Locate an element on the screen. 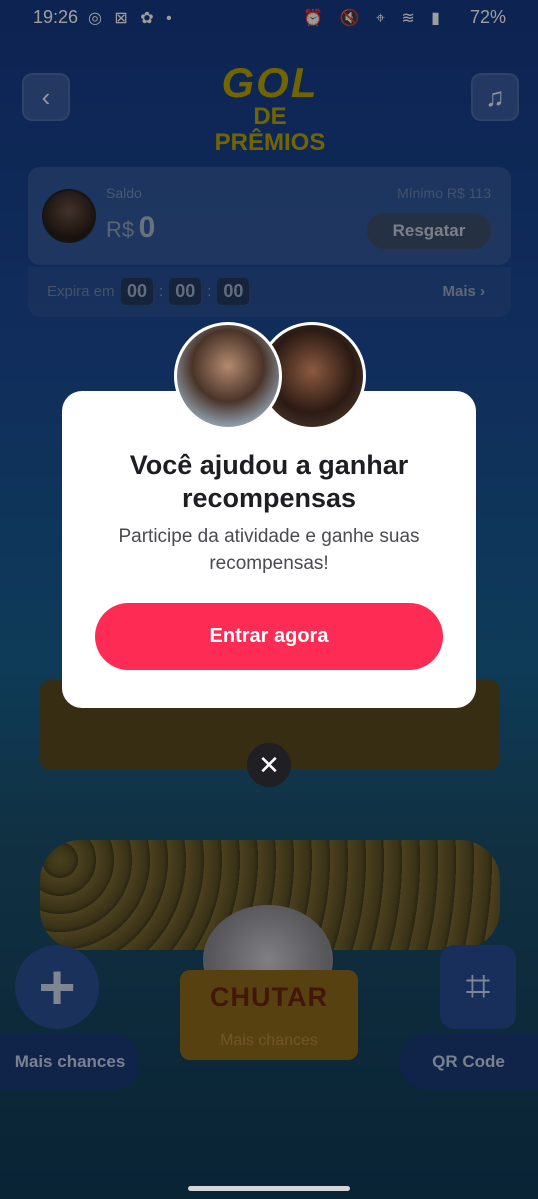 This screenshot has width=538, height=1199. home-indicator is located at coordinates (269, 1188).